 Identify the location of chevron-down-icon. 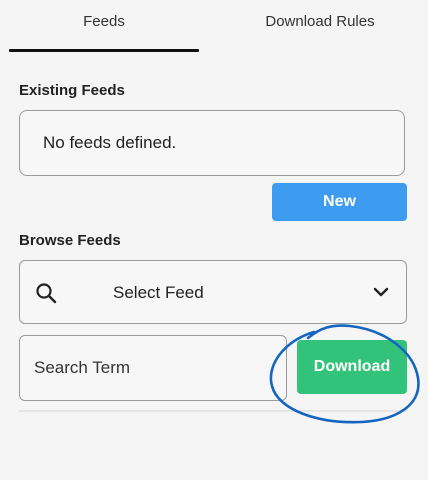
(381, 292).